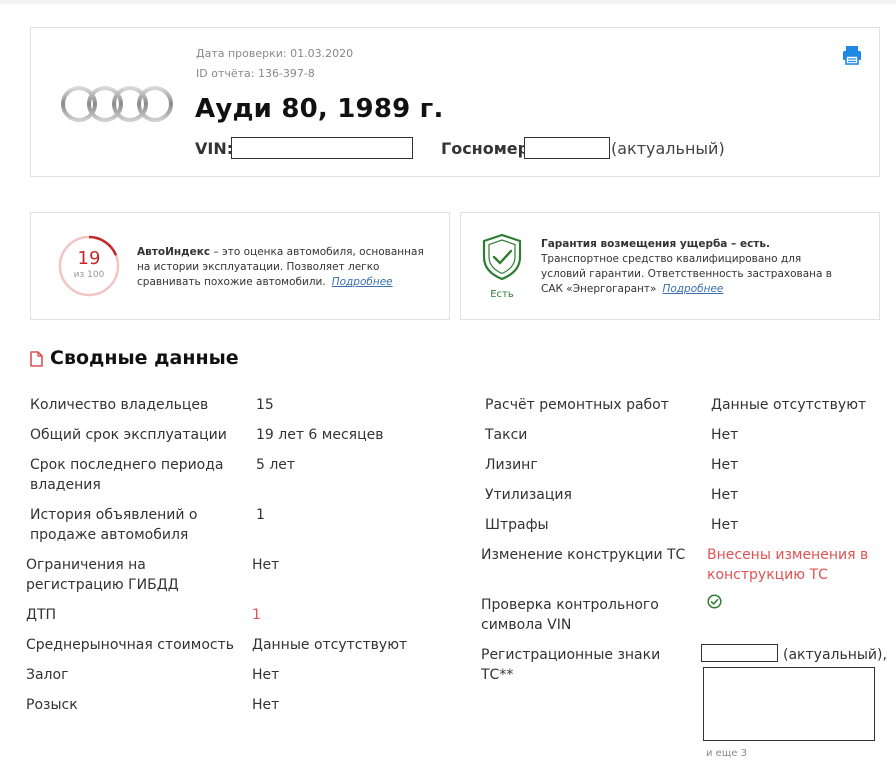  What do you see at coordinates (128, 435) in the screenshot?
I see `summary-left-label-1: Общий срок эксплуатации` at bounding box center [128, 435].